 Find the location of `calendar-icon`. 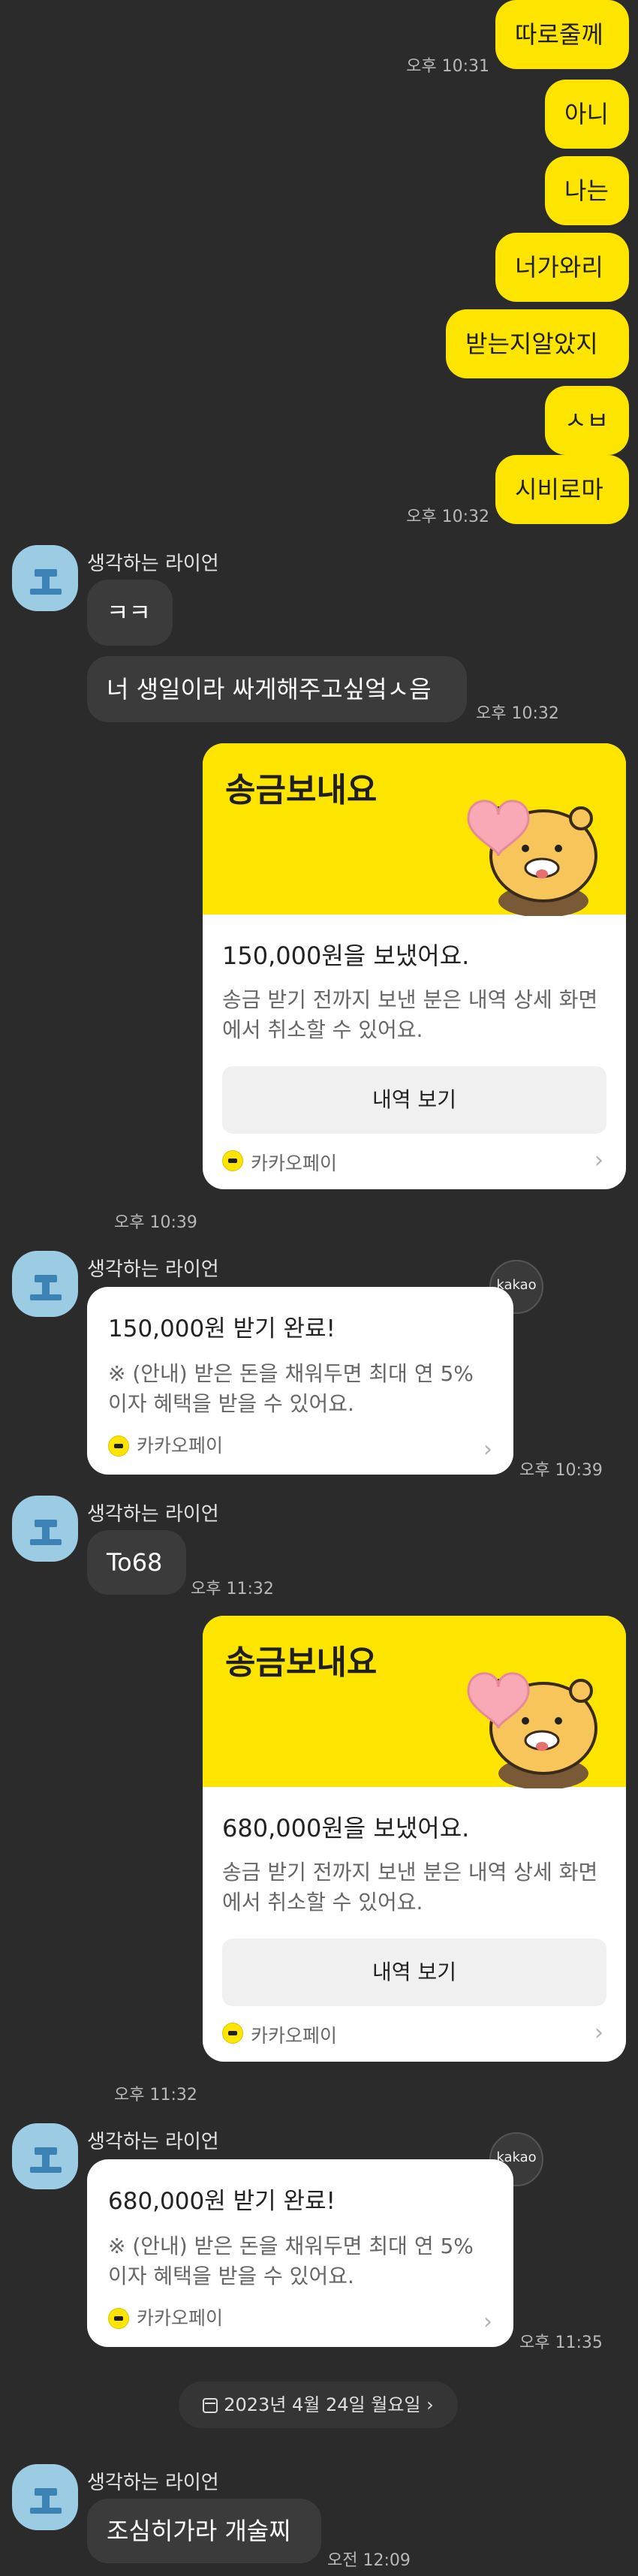

calendar-icon is located at coordinates (210, 2405).